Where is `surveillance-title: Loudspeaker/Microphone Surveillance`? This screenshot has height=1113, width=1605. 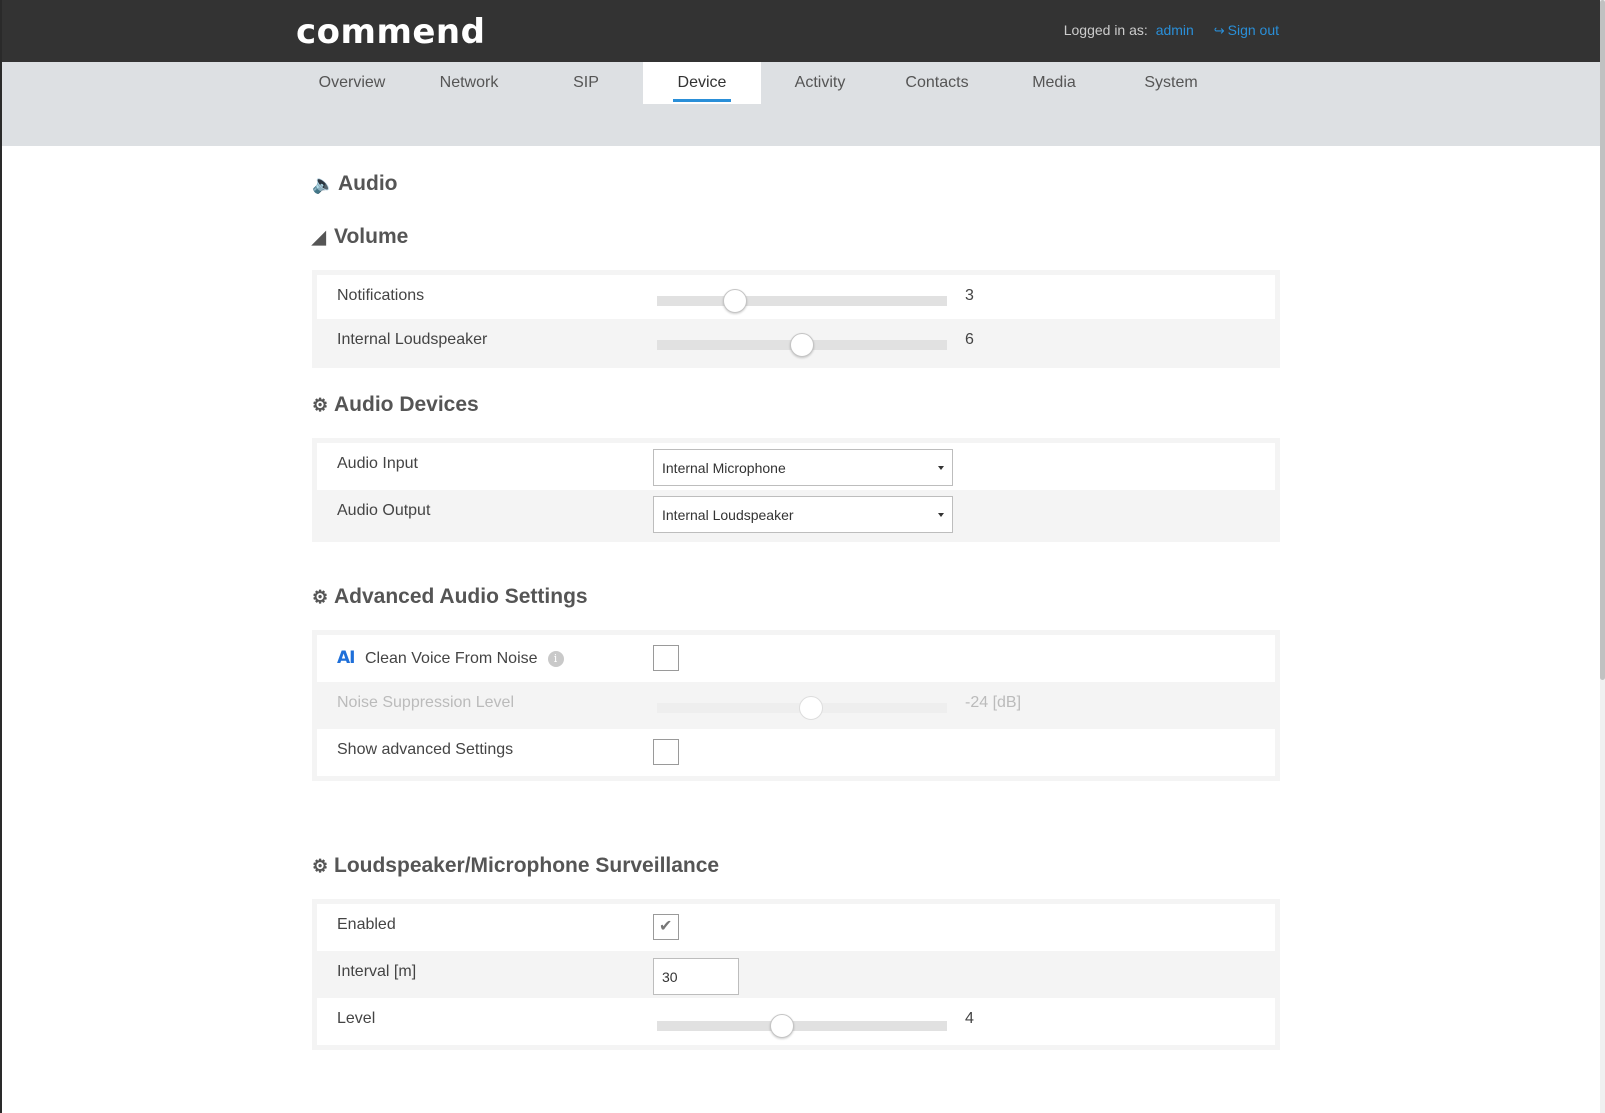
surveillance-title: Loudspeaker/Microphone Surveillance is located at coordinates (527, 865).